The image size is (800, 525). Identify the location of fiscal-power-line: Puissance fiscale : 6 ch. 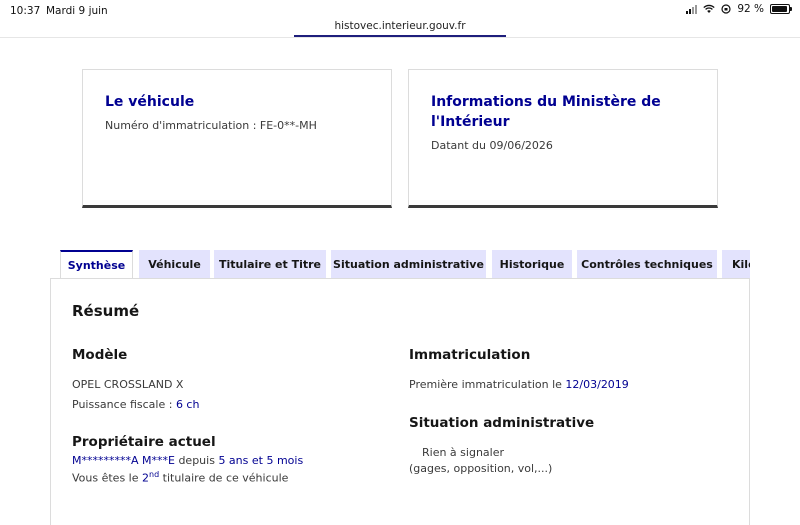
(135, 404).